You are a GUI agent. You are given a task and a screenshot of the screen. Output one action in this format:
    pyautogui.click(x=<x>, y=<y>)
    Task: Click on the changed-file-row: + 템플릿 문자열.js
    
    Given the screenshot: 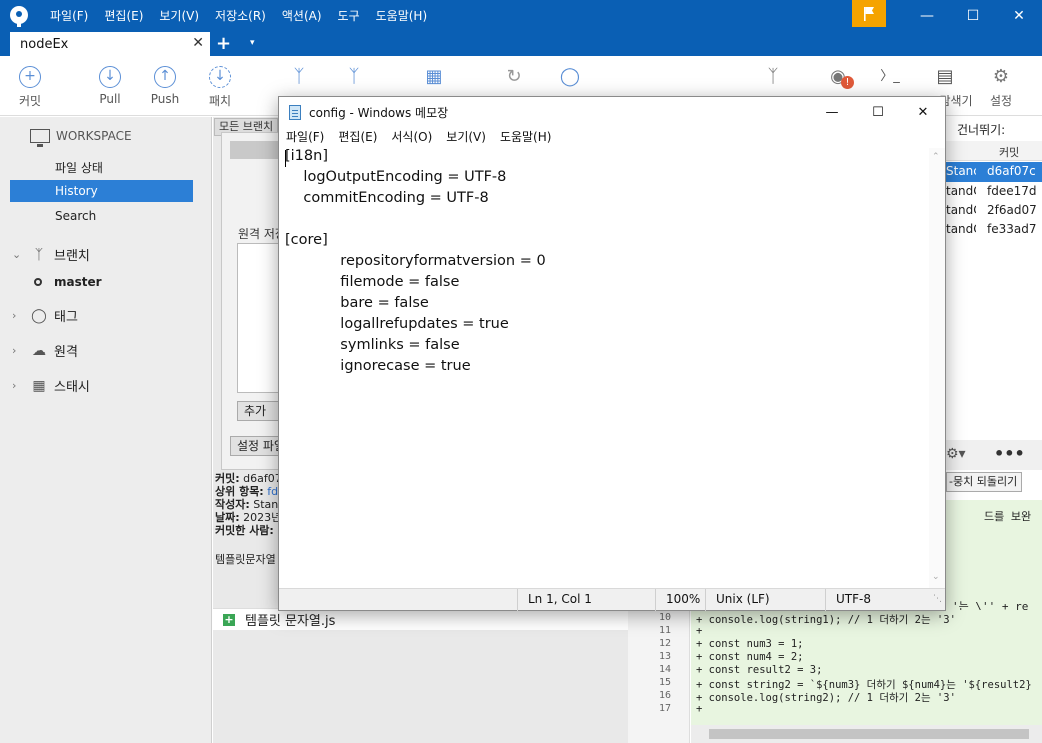 What is the action you would take?
    pyautogui.click(x=420, y=619)
    